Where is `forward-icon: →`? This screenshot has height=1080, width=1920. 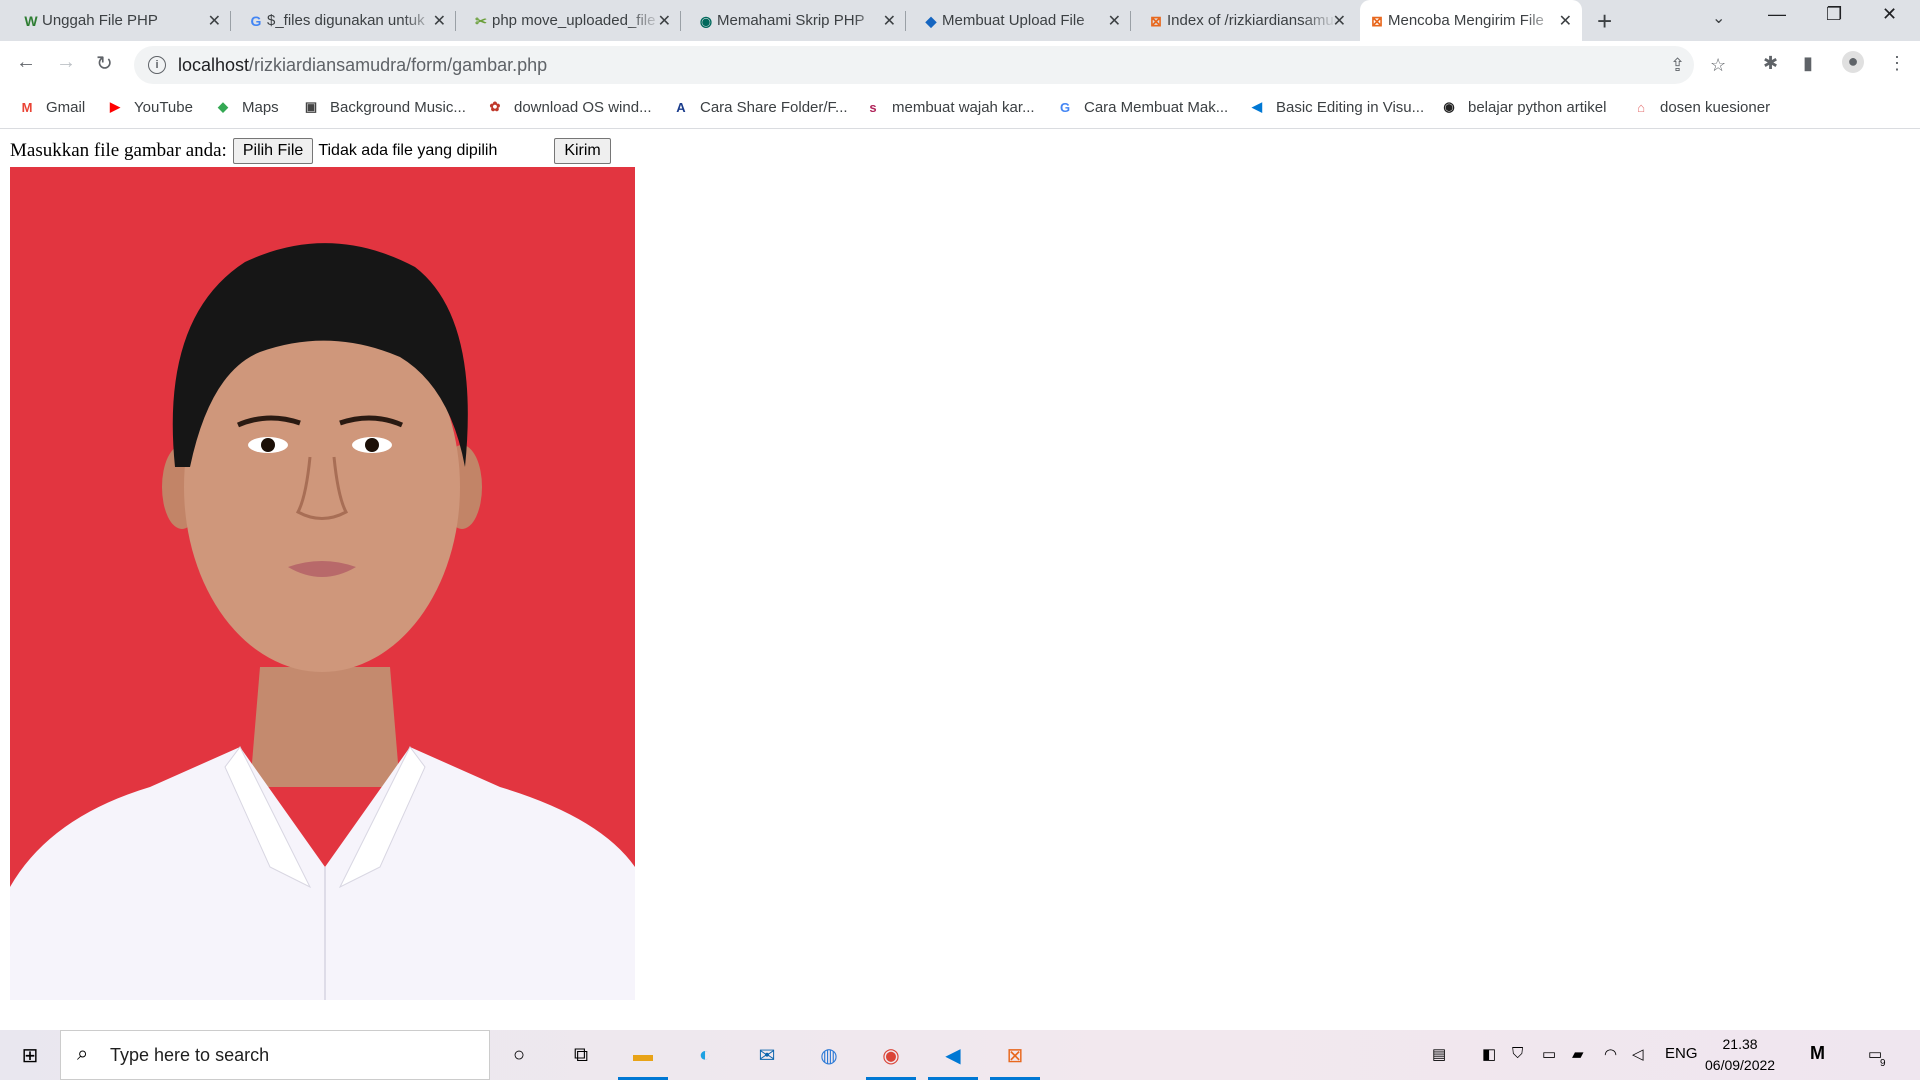 forward-icon: → is located at coordinates (66, 62).